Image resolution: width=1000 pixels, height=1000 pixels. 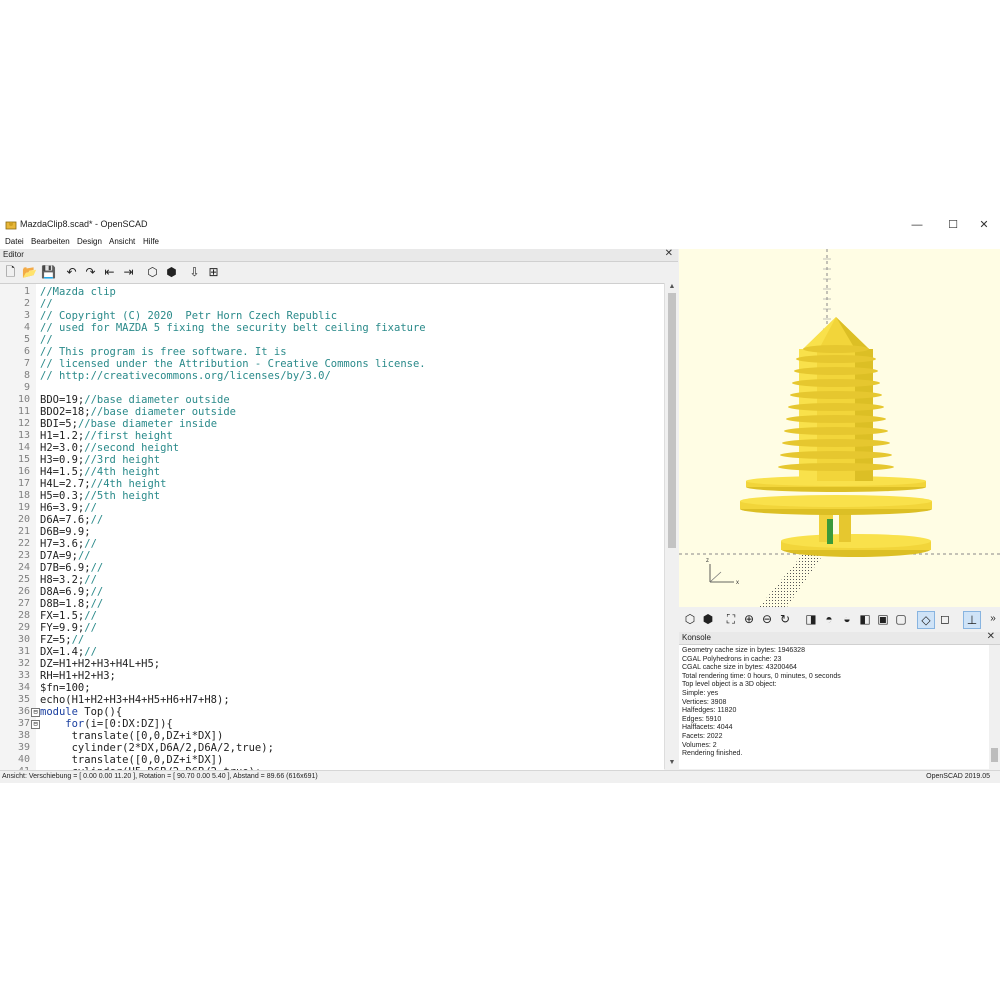 What do you see at coordinates (811, 619) in the screenshot?
I see `view-right-icon: ◨` at bounding box center [811, 619].